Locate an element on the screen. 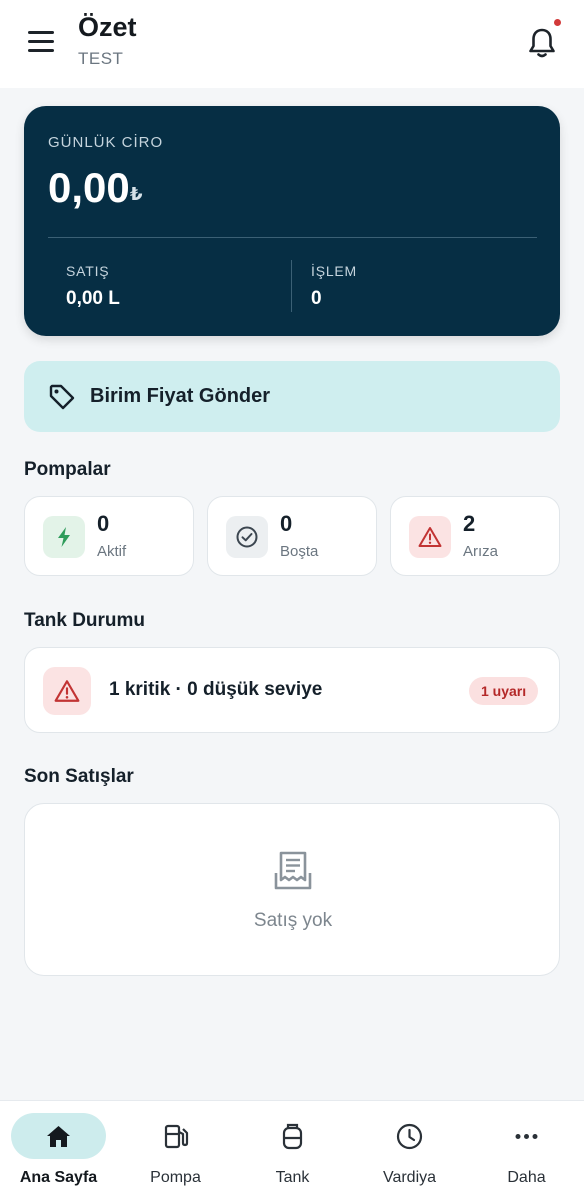  pumps-section-title: Pompalar is located at coordinates (67, 469).